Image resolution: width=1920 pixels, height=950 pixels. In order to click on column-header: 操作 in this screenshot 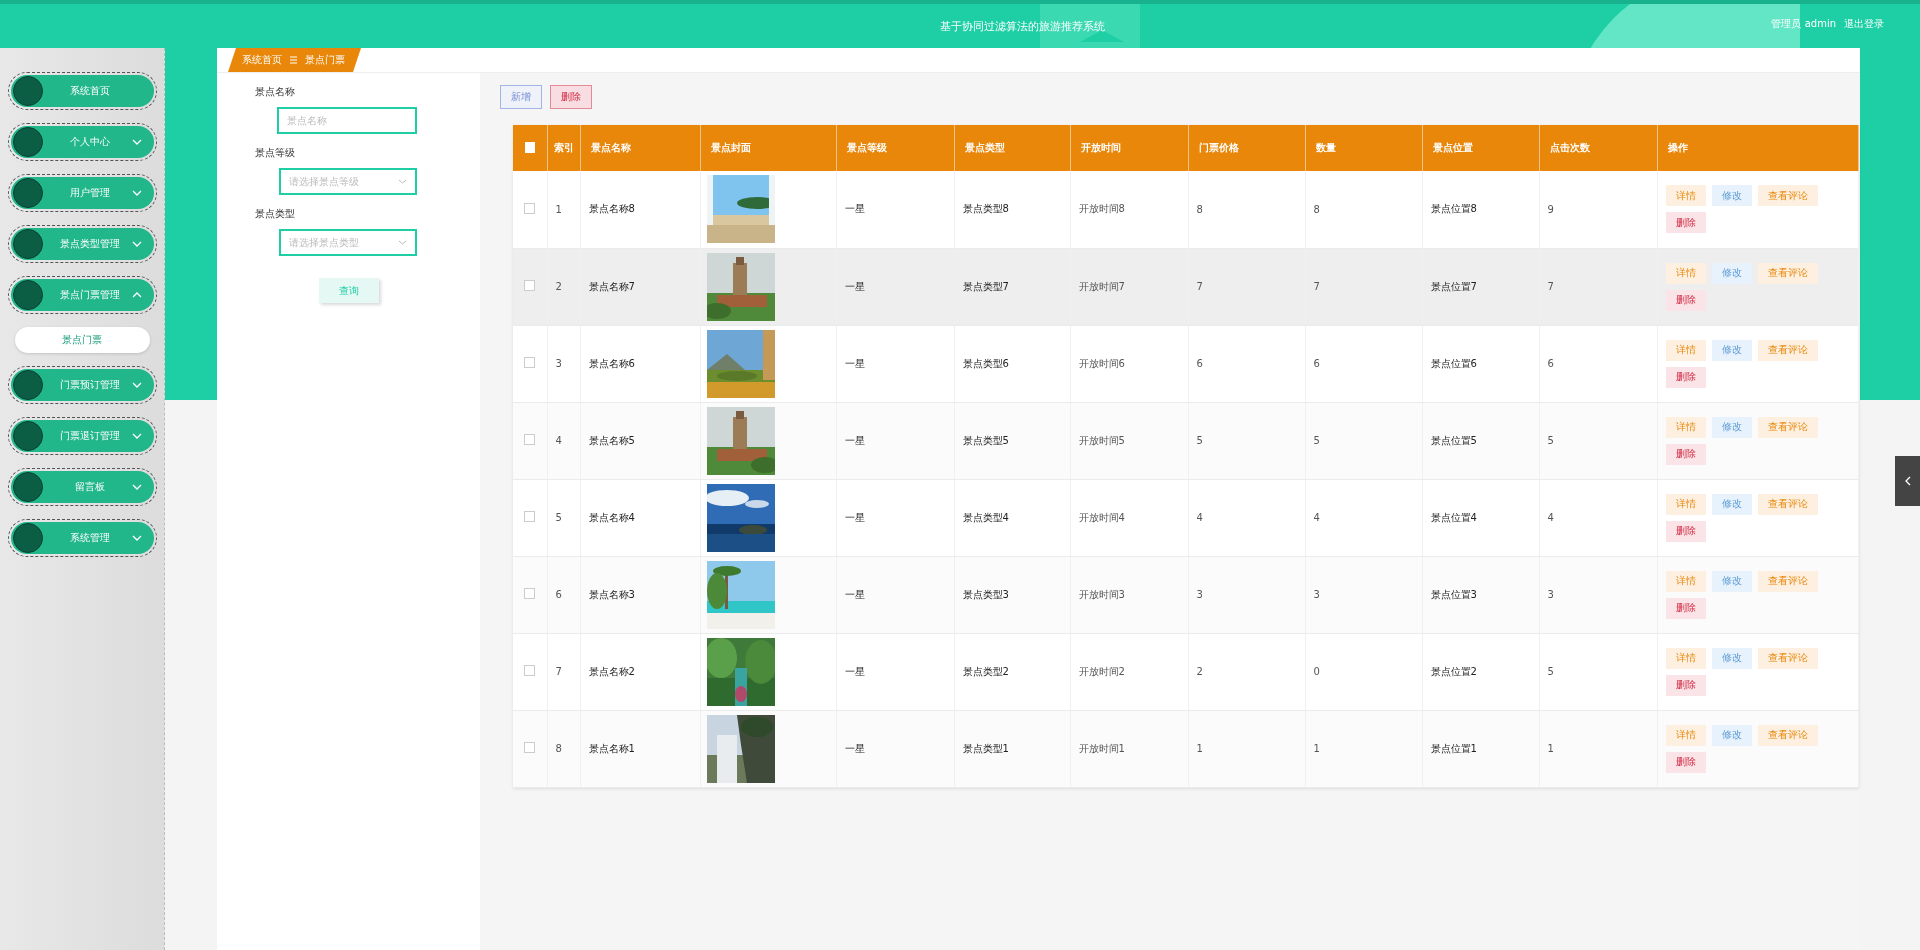, I will do `click(1757, 148)`.